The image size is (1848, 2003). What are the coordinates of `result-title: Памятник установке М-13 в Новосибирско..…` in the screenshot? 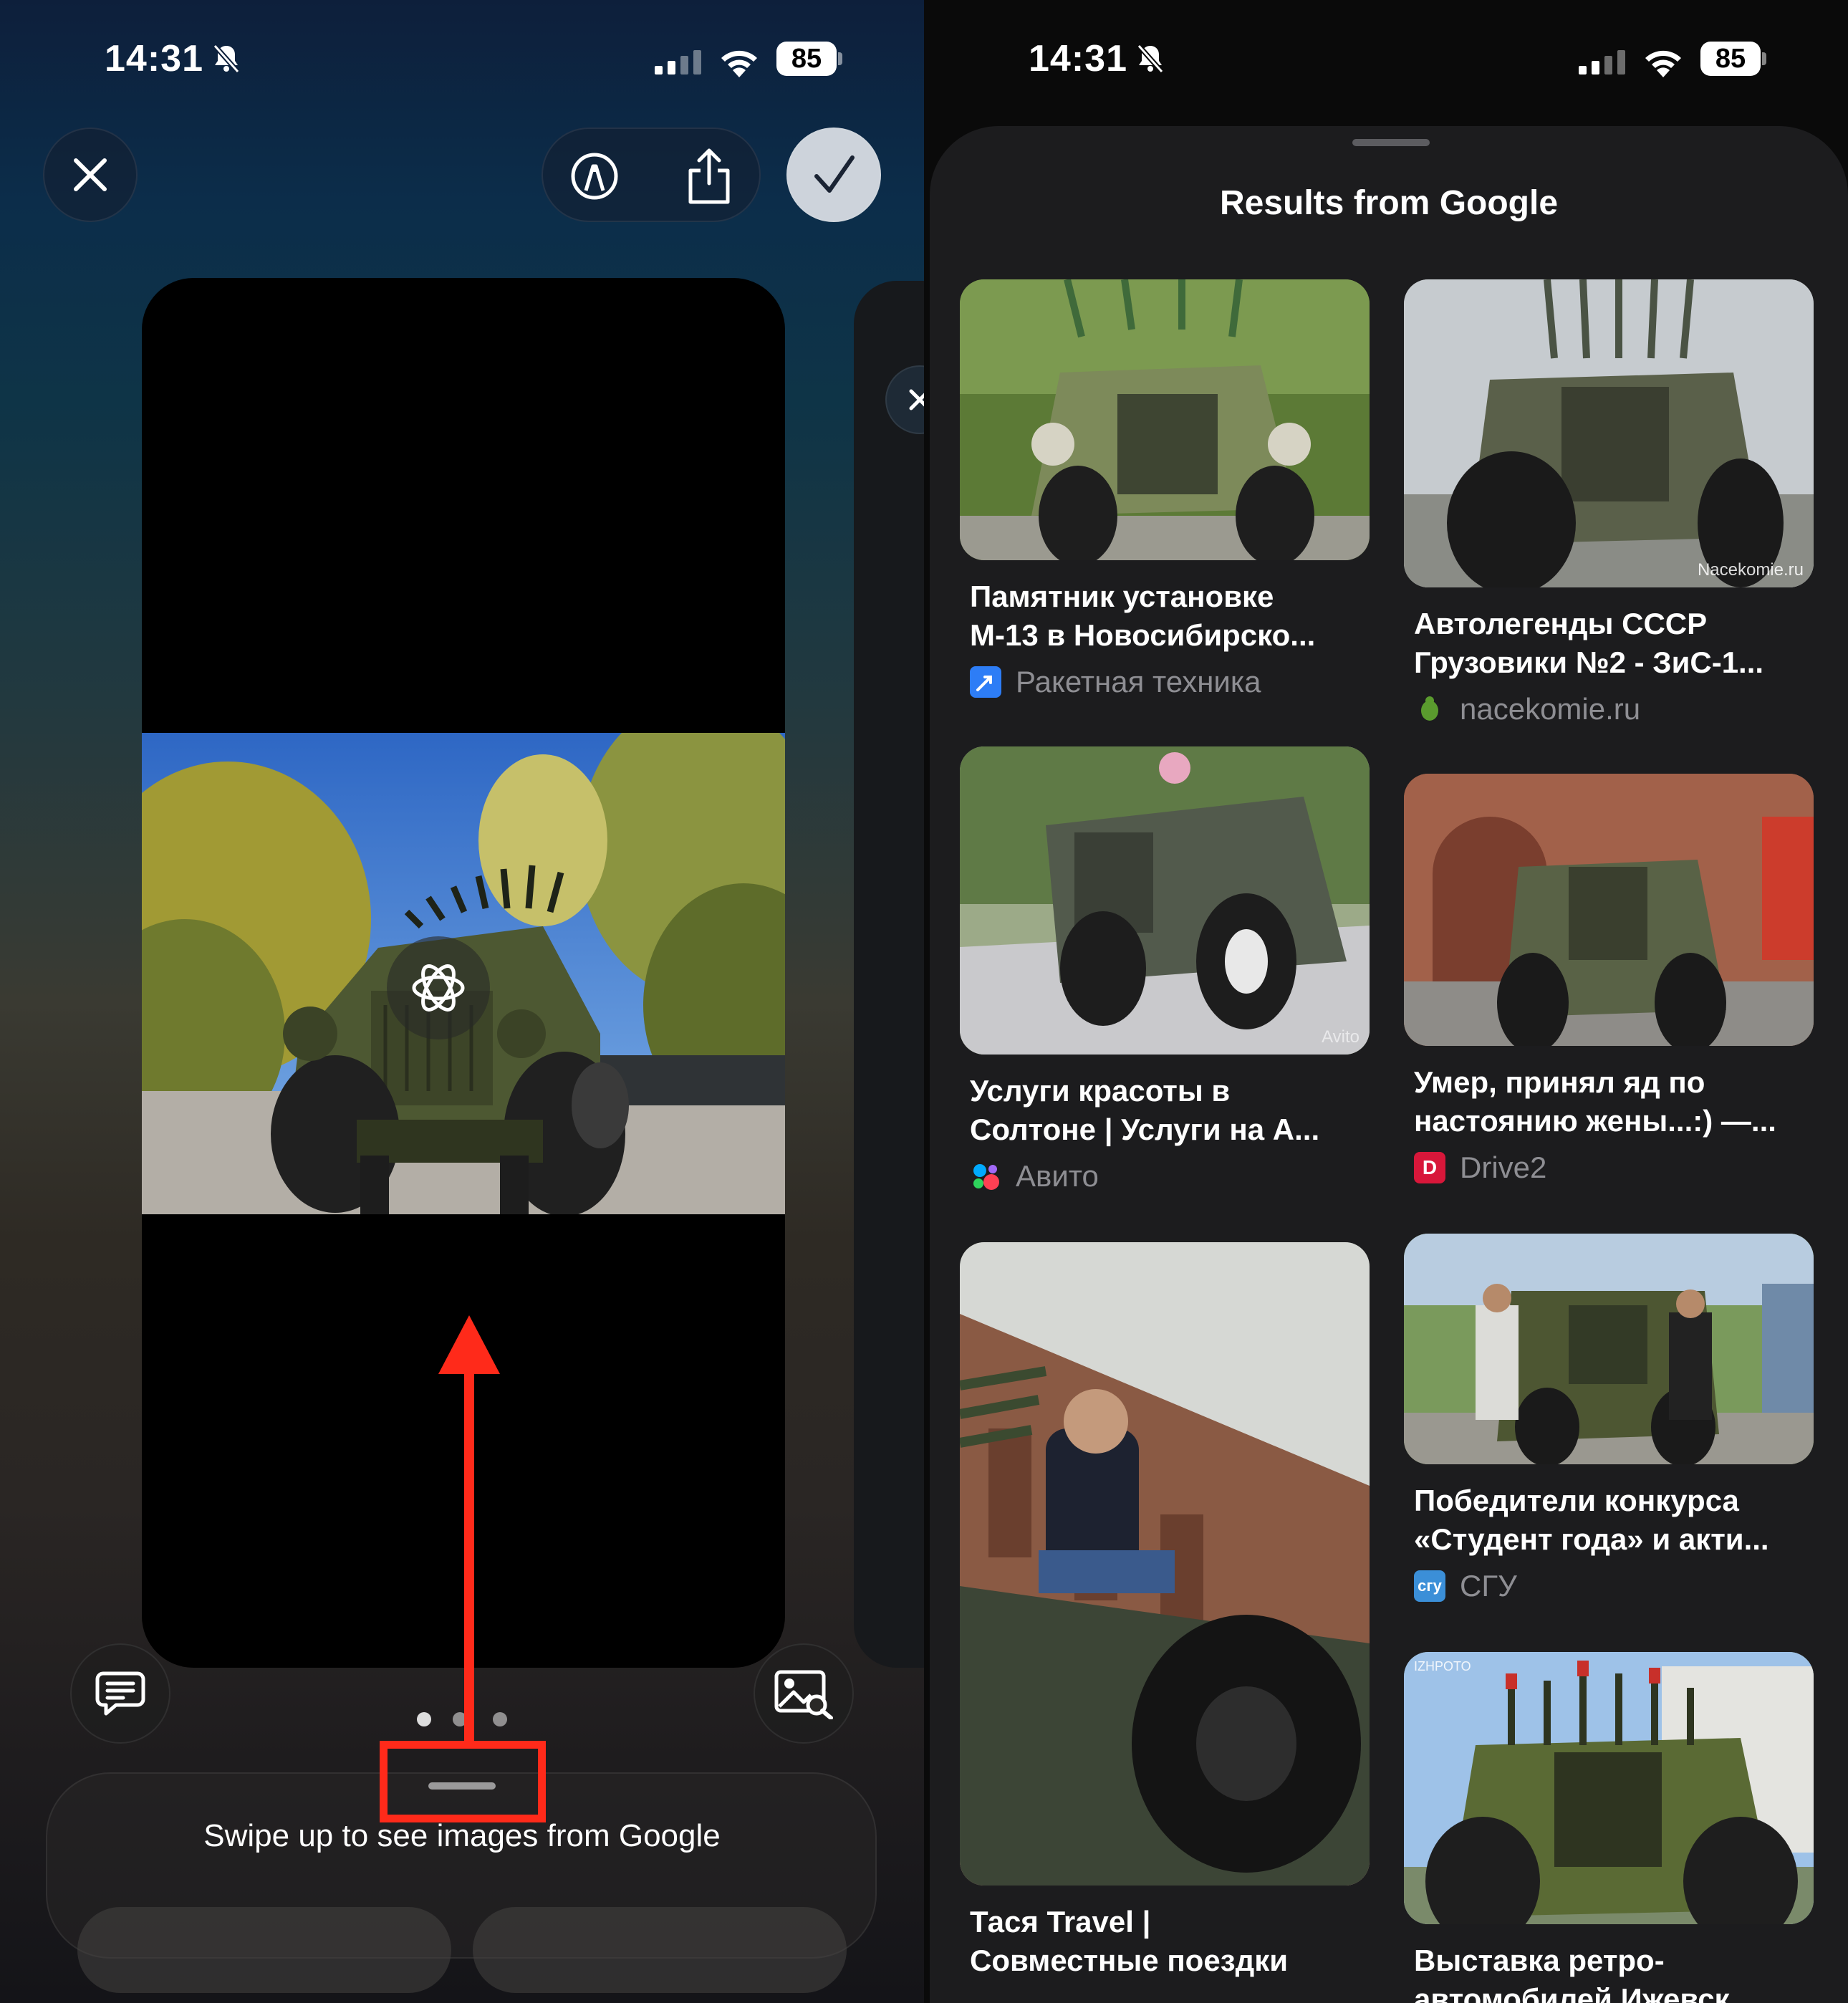 It's located at (1143, 616).